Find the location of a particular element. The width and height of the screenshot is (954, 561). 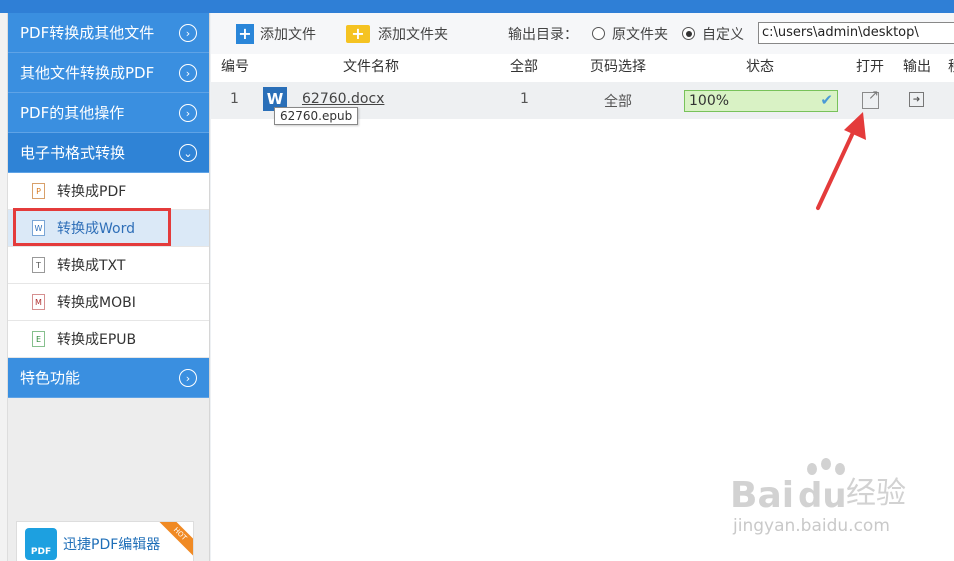

window-top-bar is located at coordinates (477, 6).